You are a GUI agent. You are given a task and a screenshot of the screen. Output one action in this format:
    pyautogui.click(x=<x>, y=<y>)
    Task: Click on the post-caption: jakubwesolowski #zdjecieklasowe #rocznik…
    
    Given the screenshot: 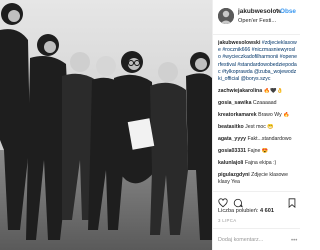 What is the action you would take?
    pyautogui.click(x=258, y=61)
    